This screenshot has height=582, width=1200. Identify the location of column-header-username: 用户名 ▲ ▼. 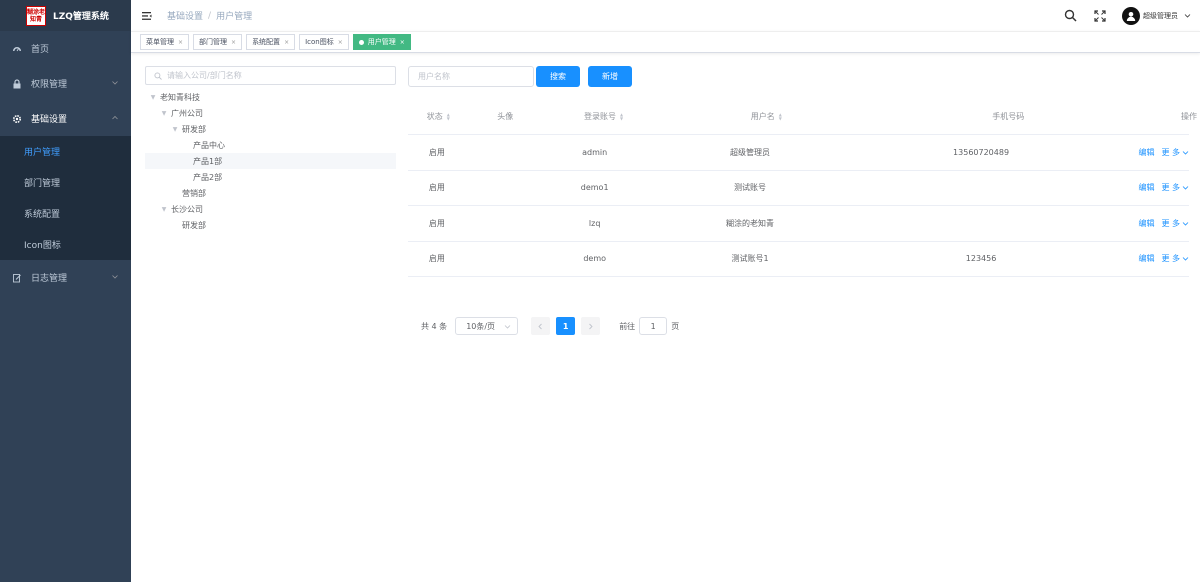
(766, 116).